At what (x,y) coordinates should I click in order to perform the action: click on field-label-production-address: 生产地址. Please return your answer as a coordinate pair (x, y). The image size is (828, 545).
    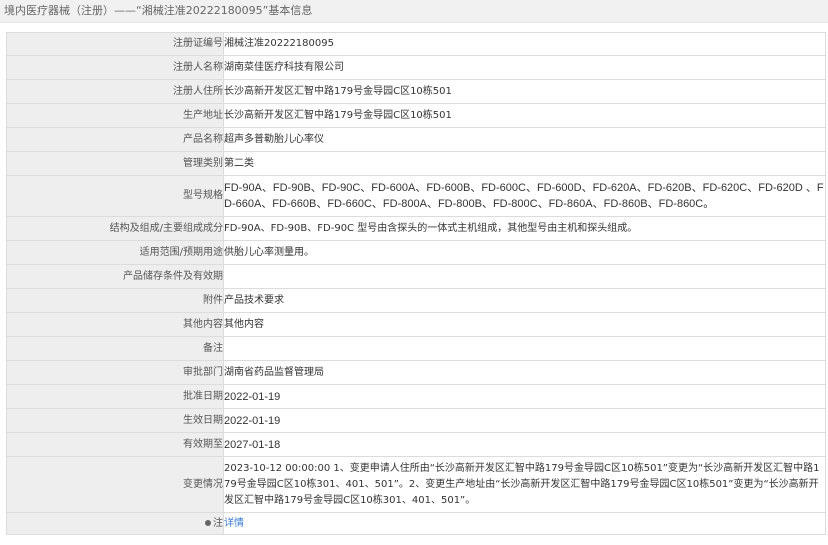
    Looking at the image, I should click on (115, 115).